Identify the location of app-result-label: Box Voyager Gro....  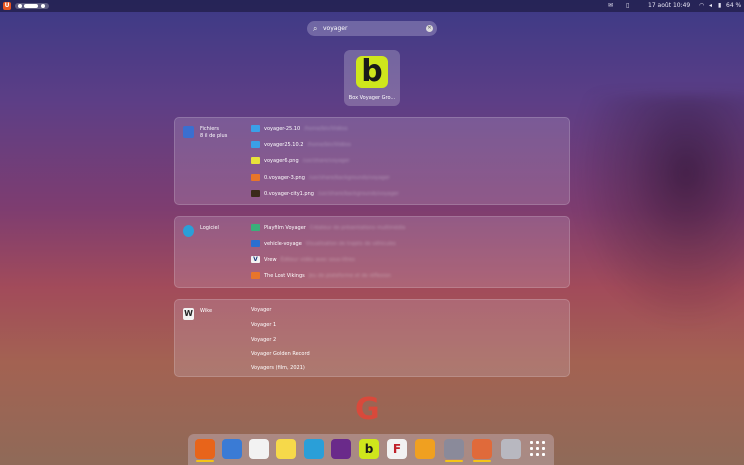
(372, 98).